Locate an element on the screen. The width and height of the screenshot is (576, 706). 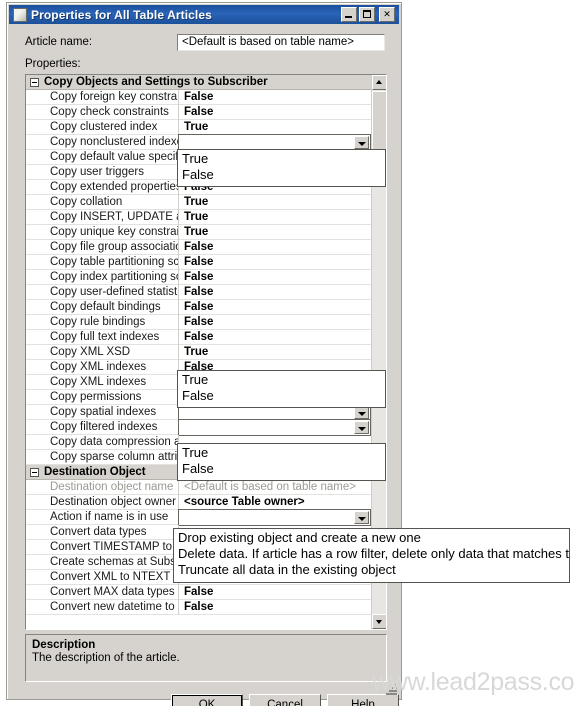
scroll-up-icon is located at coordinates (379, 82).